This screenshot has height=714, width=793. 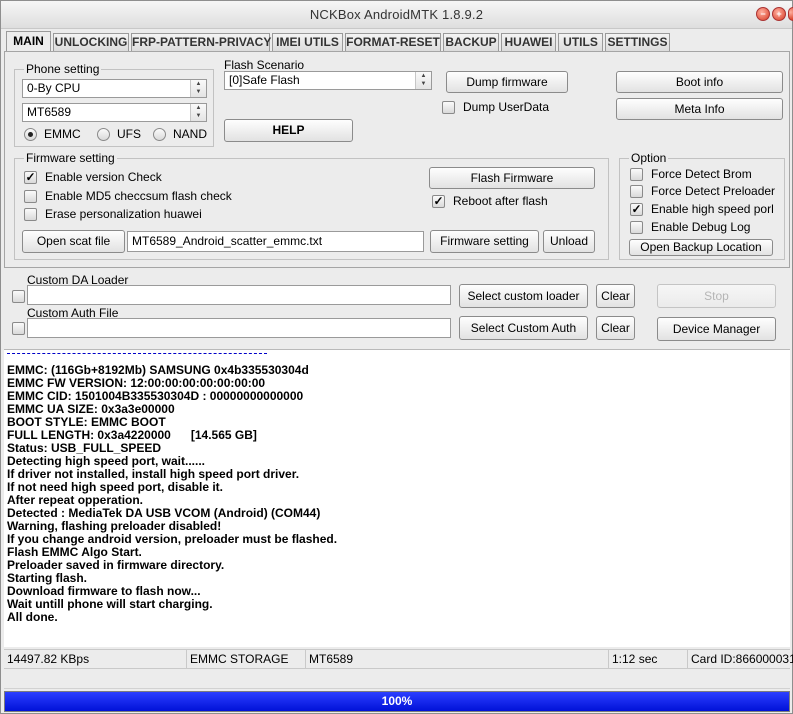 I want to click on custom-auth-checkbox, so click(x=19, y=329).